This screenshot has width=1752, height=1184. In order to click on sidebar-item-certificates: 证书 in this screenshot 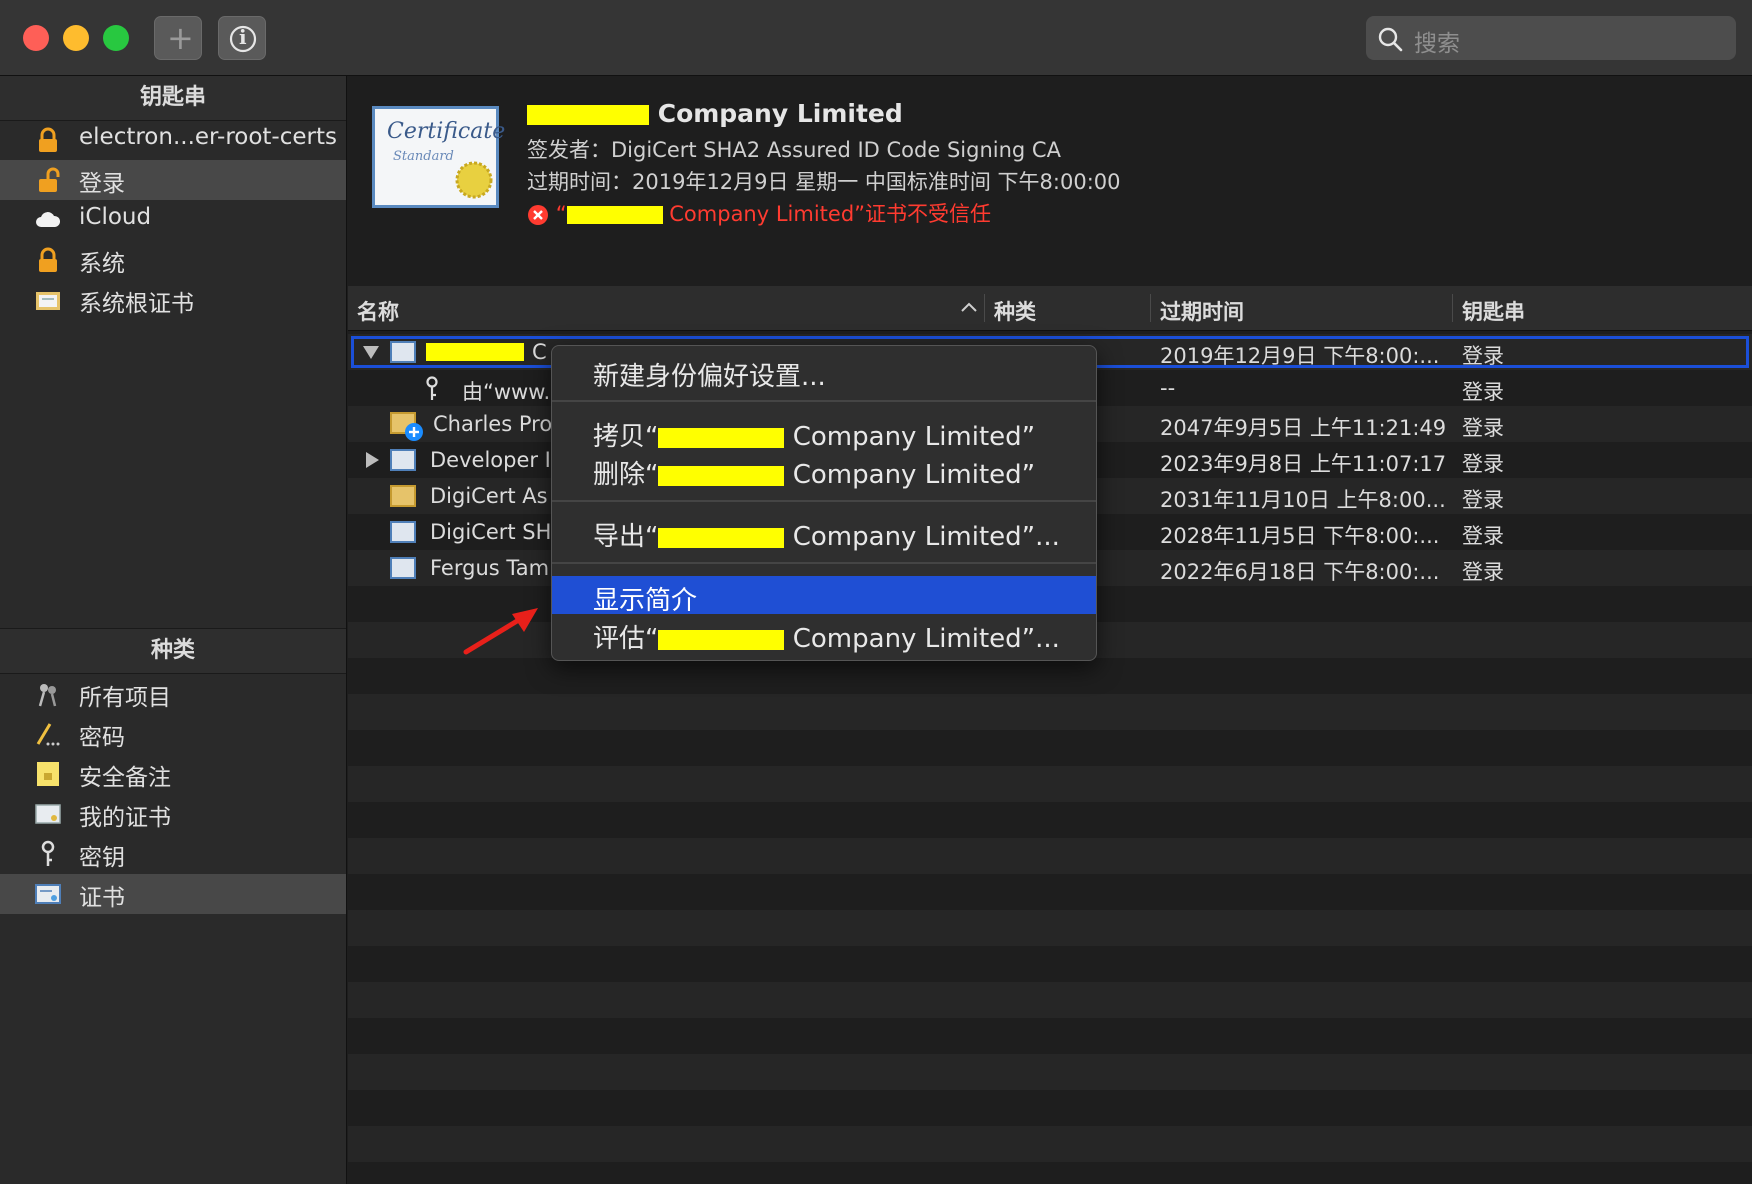, I will do `click(173, 894)`.